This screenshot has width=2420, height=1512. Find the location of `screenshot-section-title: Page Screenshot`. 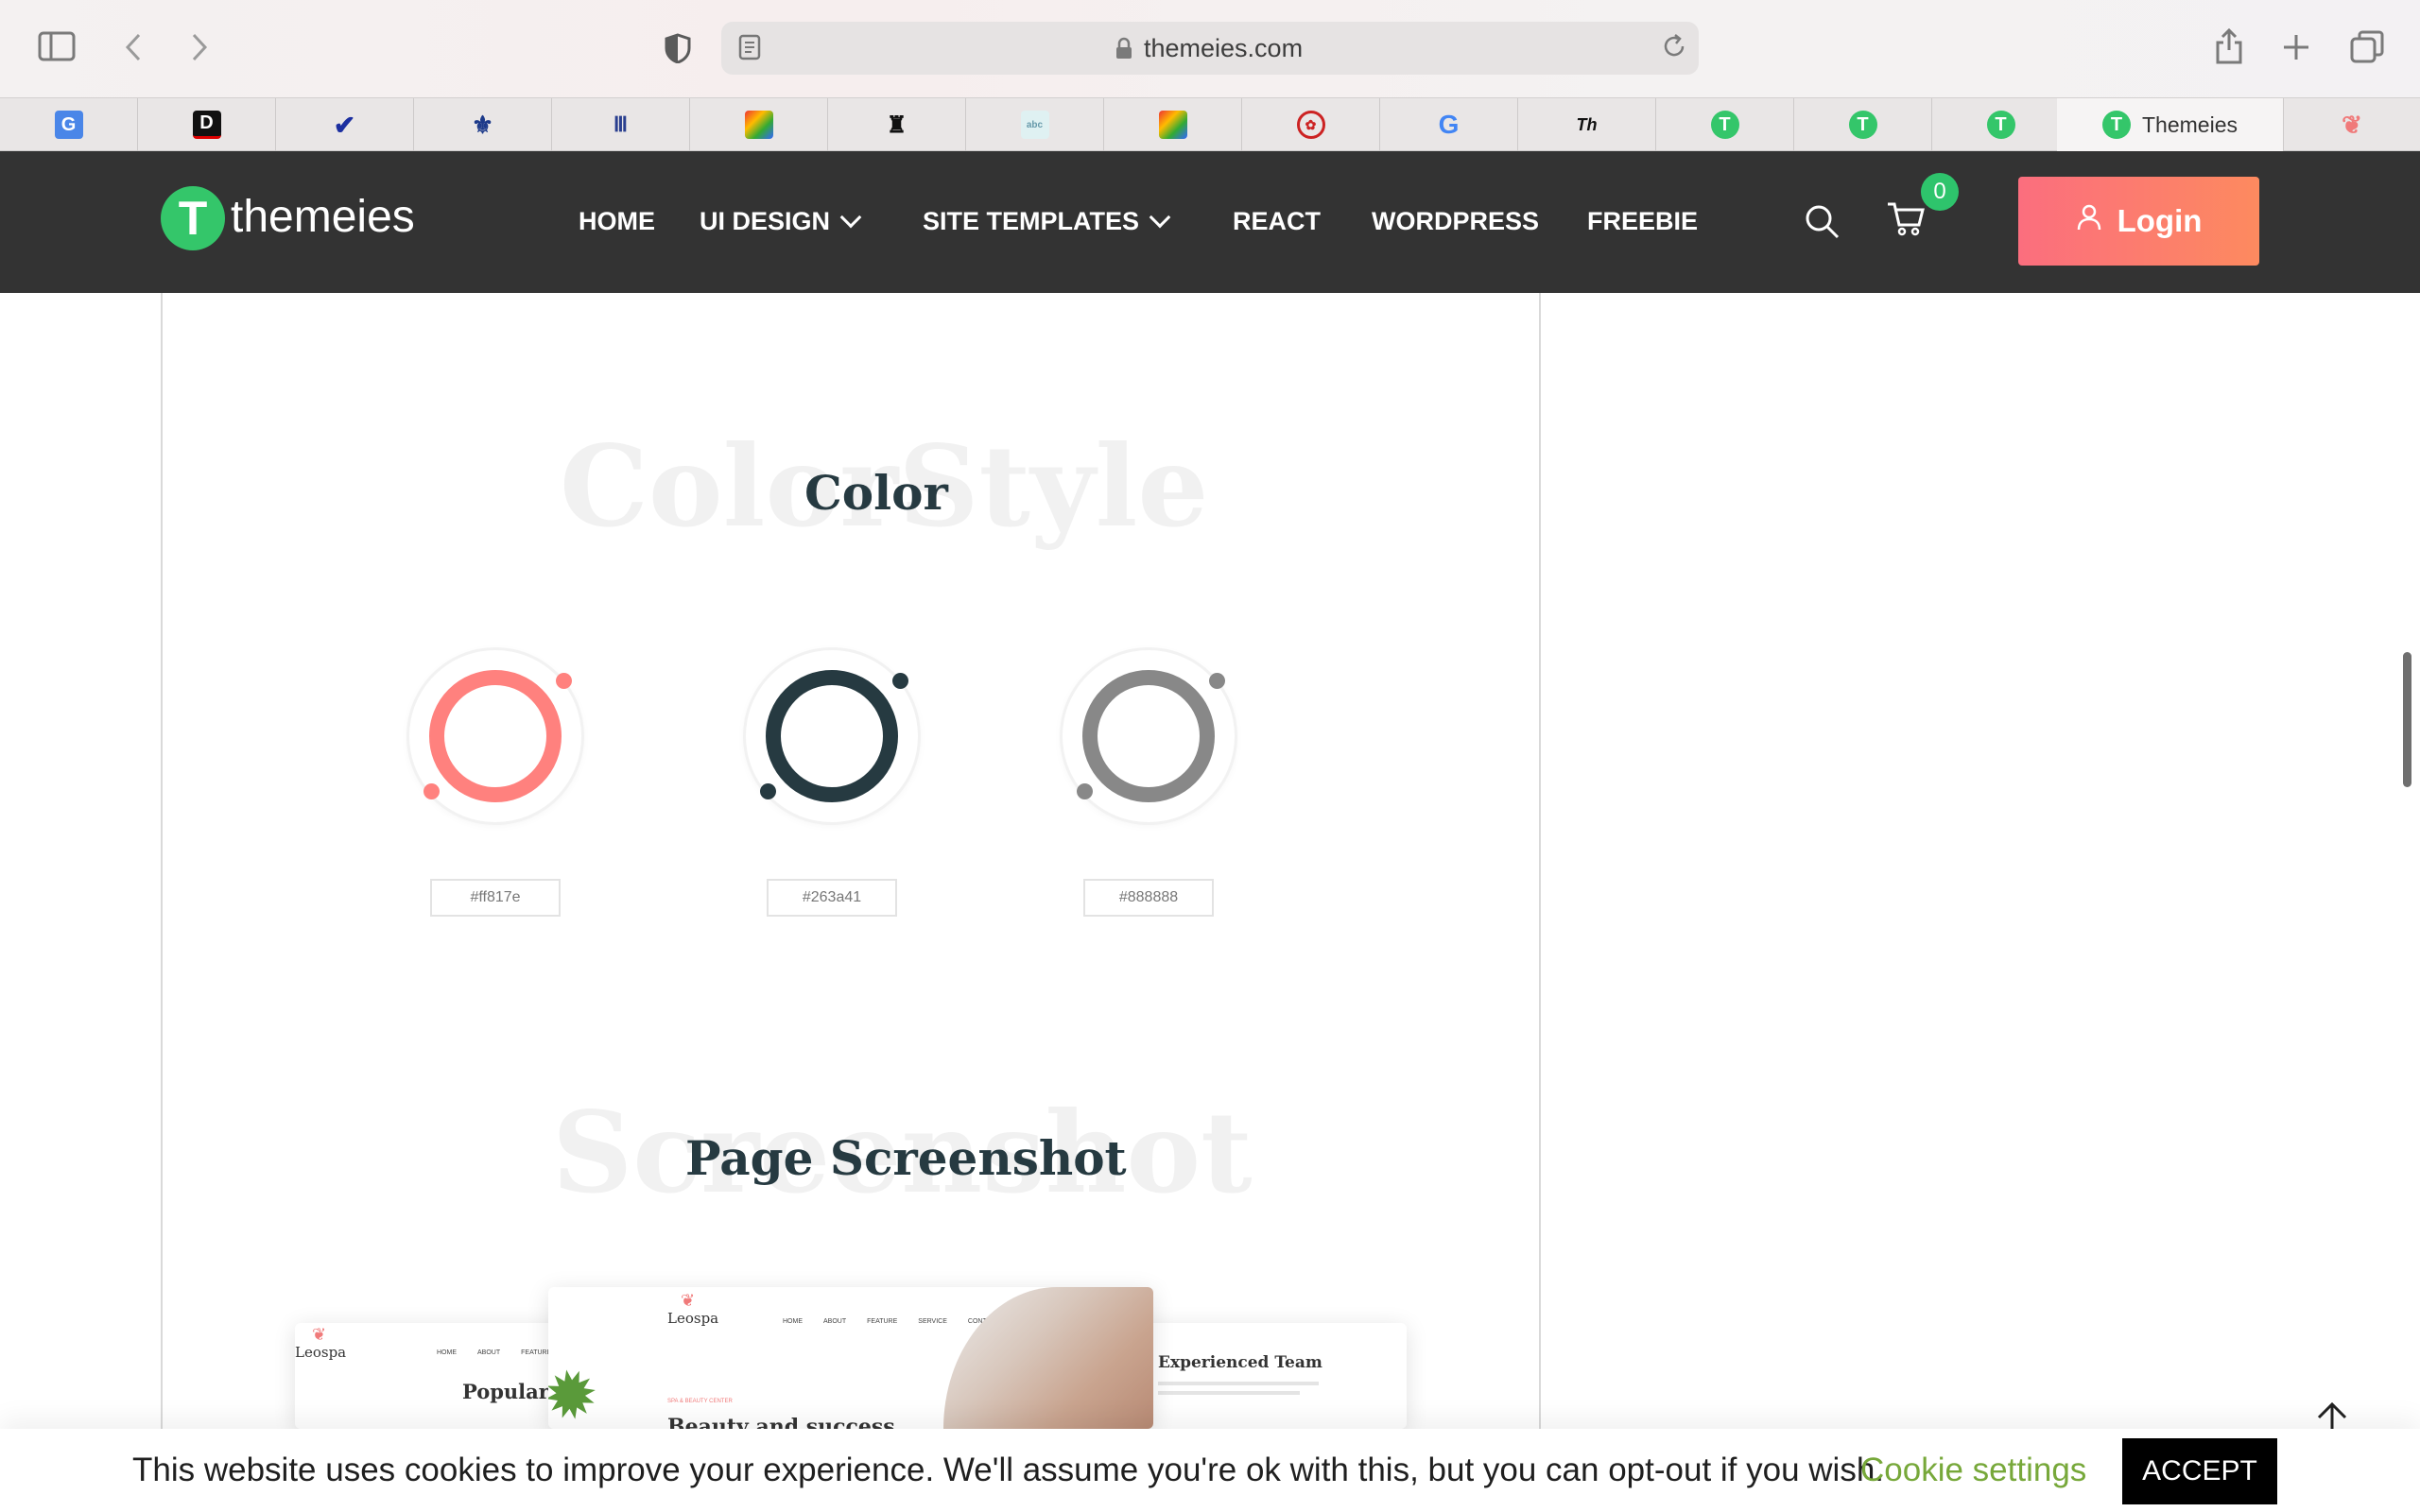

screenshot-section-title: Page Screenshot is located at coordinates (906, 1158).